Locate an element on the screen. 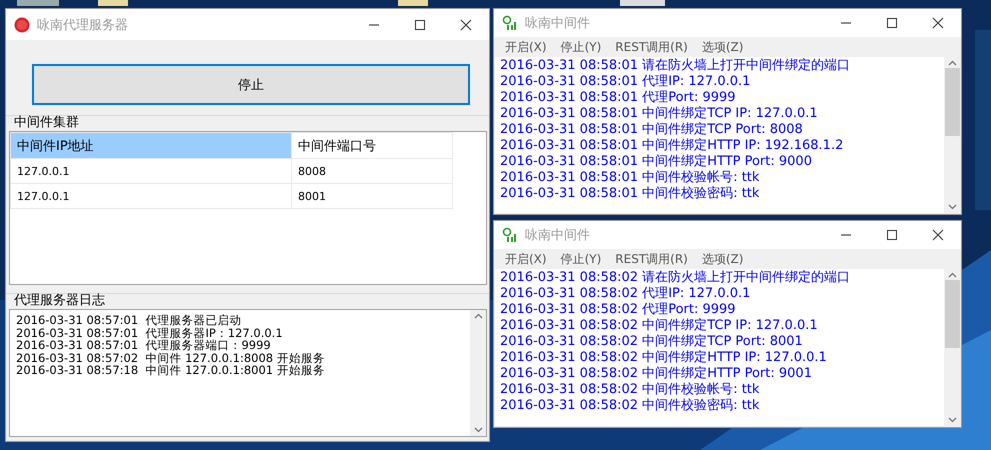 The image size is (991, 450). log-line: 2016-03-31 08:58:01 中间件校验密码: ttk is located at coordinates (630, 193).